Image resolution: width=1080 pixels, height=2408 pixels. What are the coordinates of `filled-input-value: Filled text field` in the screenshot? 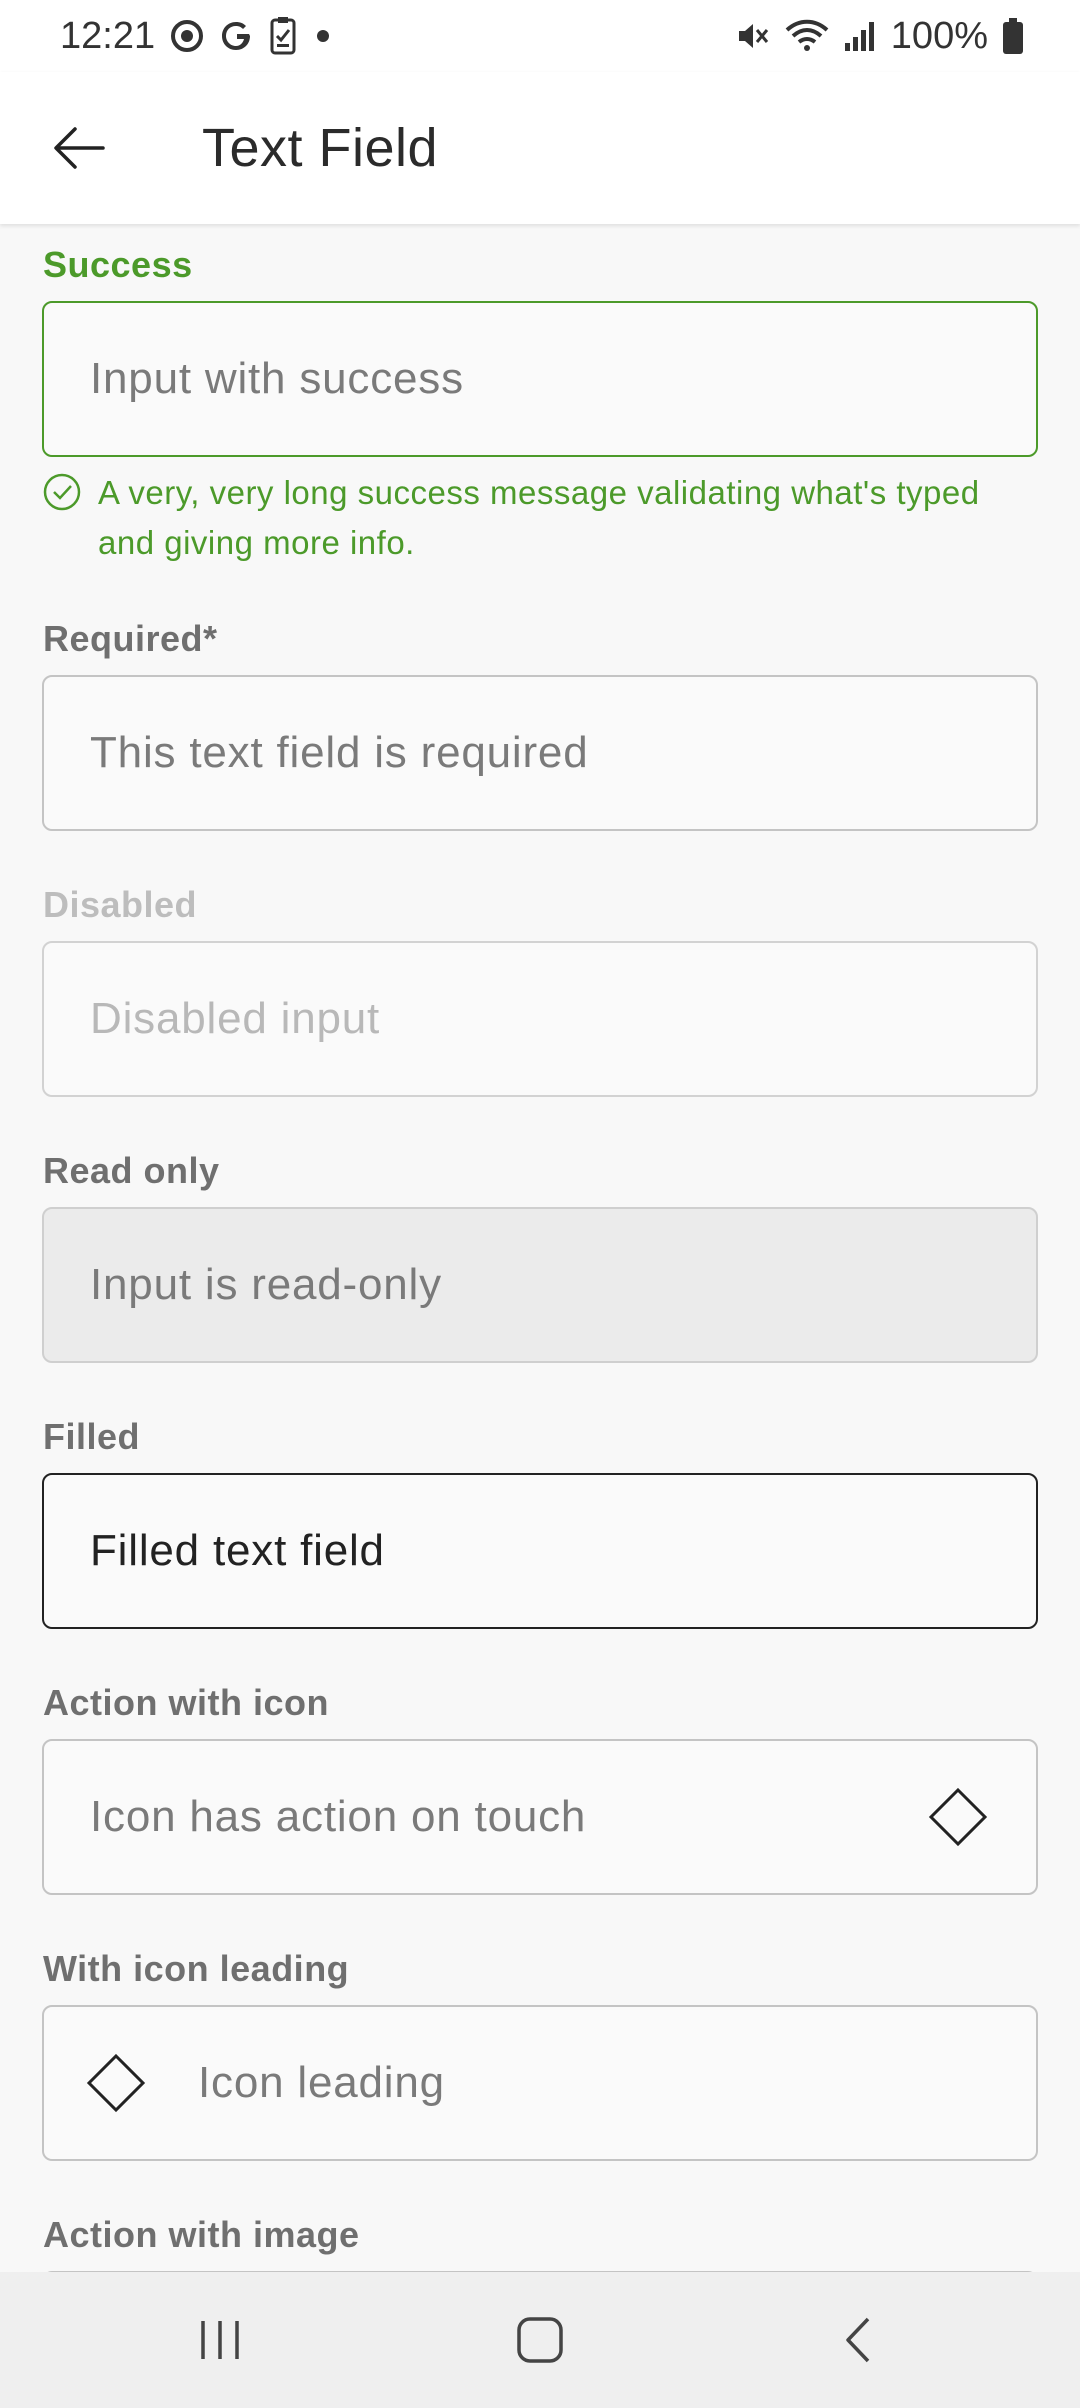 It's located at (237, 1550).